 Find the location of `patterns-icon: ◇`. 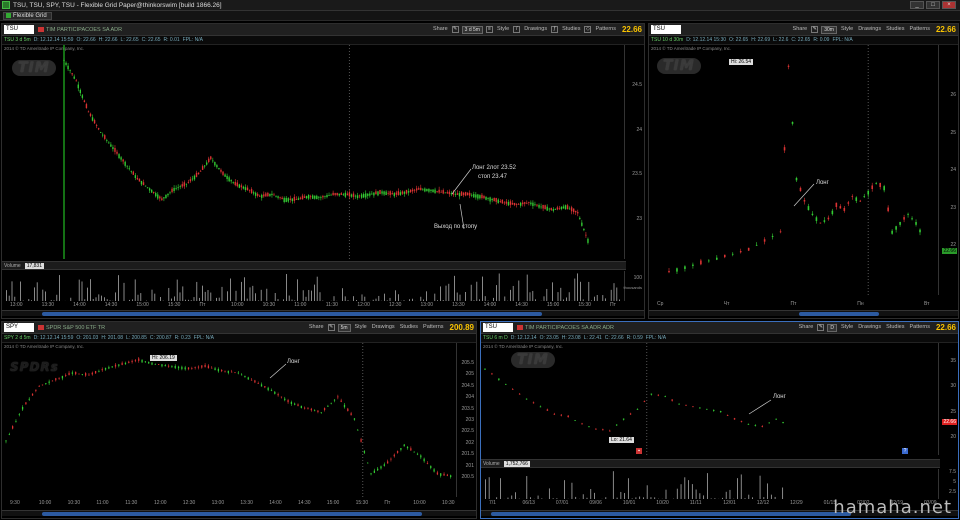

patterns-icon: ◇ is located at coordinates (588, 29).